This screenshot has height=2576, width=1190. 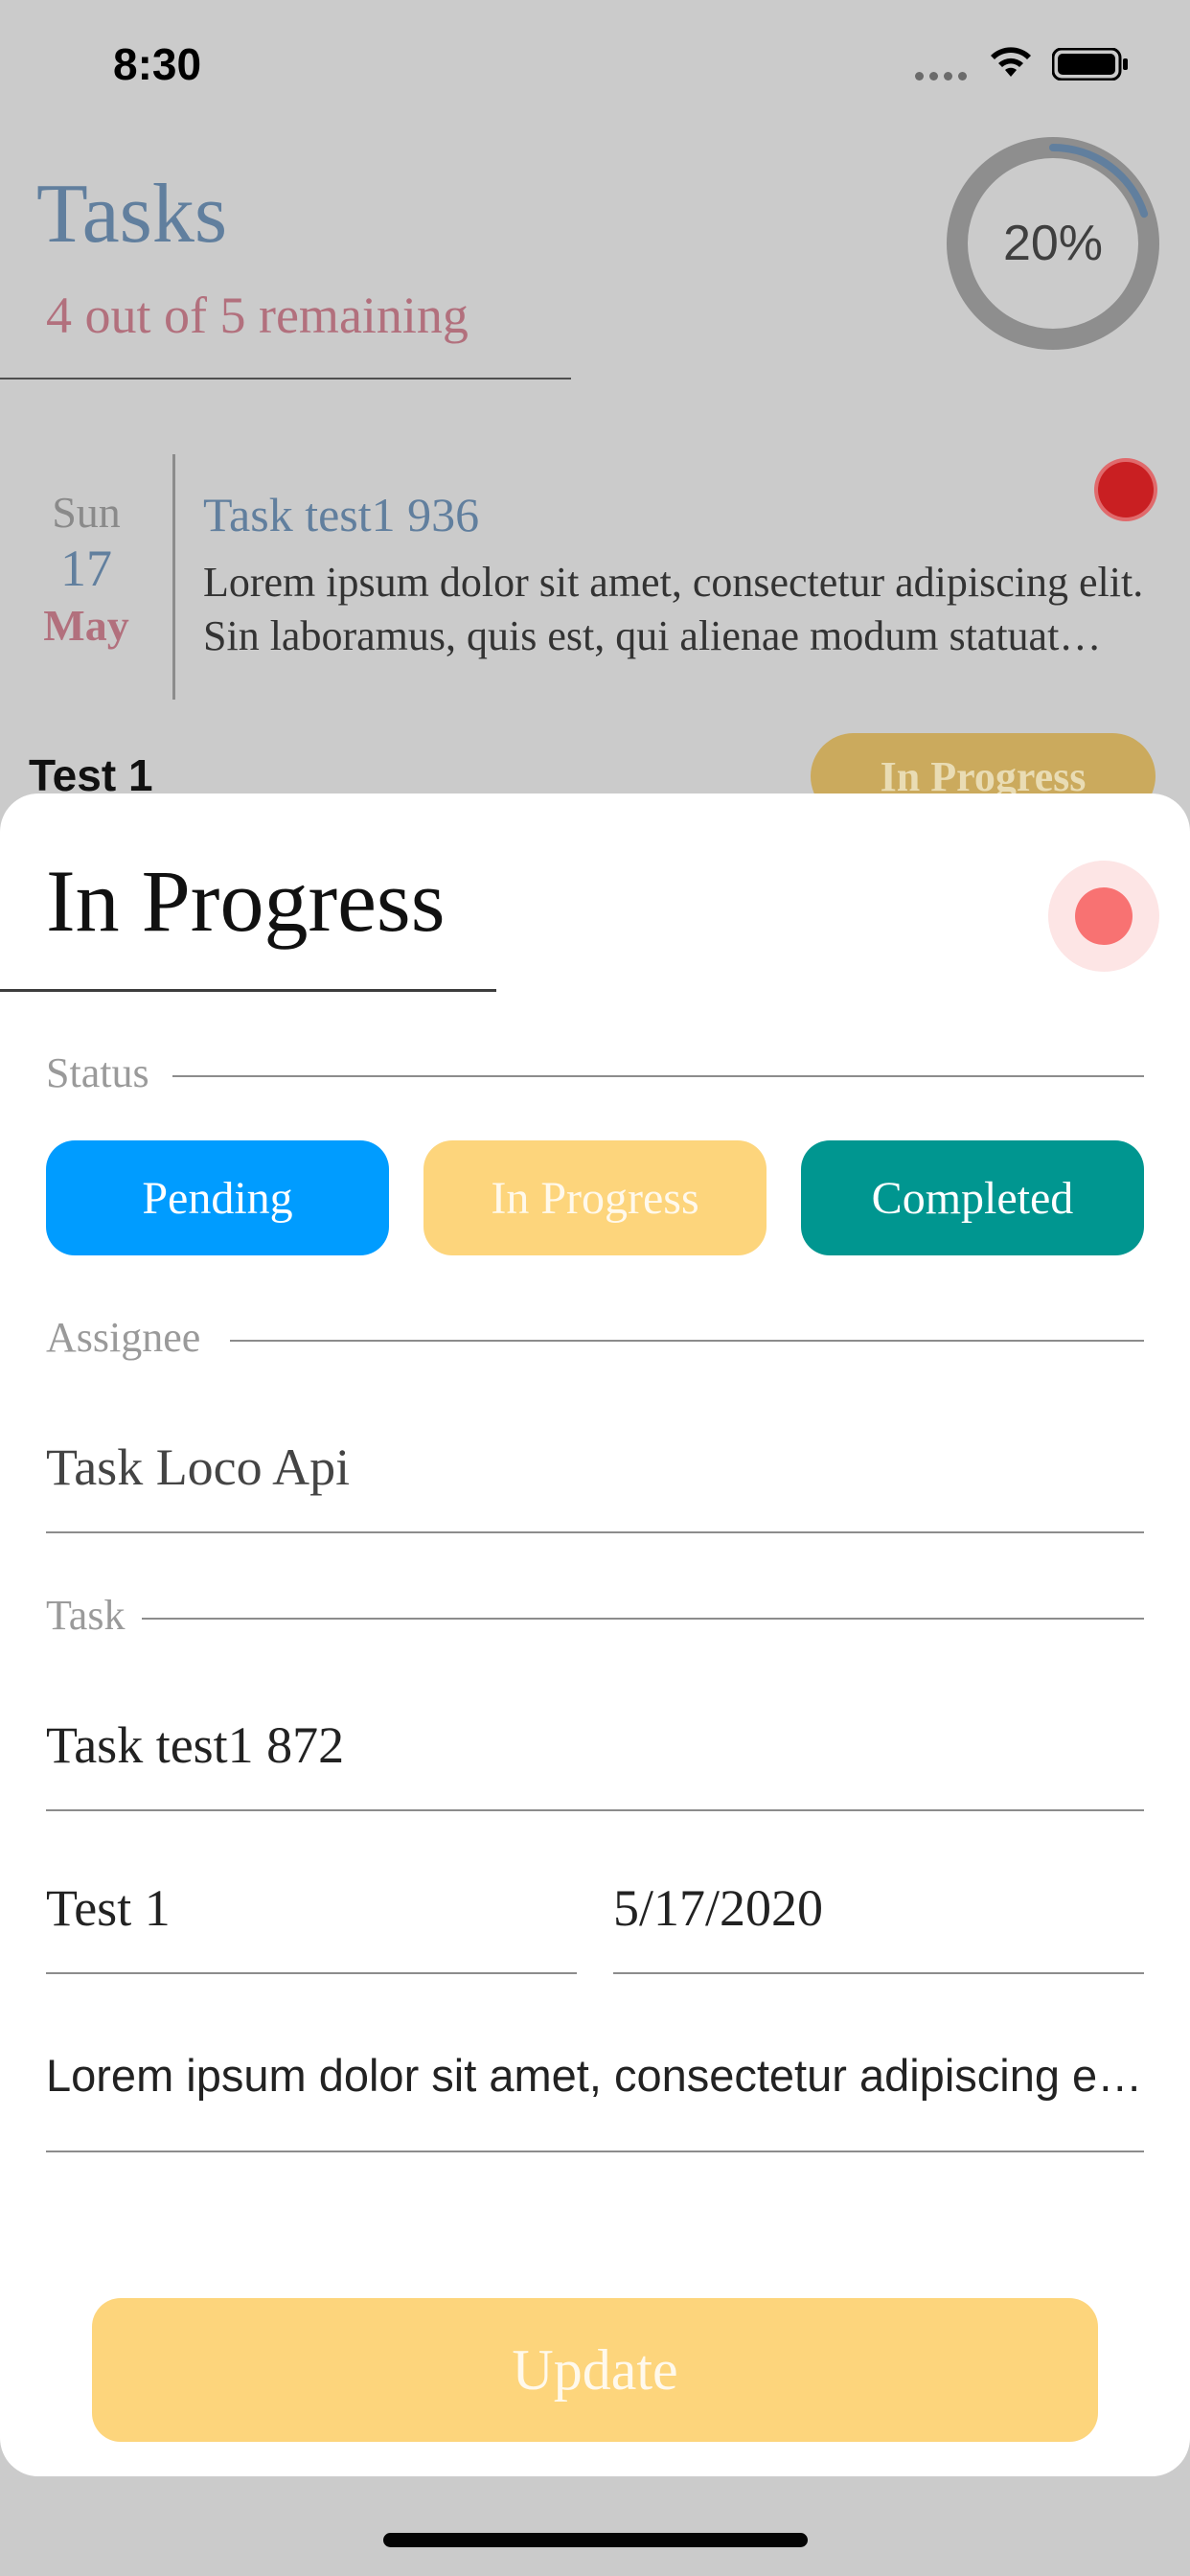 What do you see at coordinates (131, 1338) in the screenshot?
I see `assignee-section-label: Assignee` at bounding box center [131, 1338].